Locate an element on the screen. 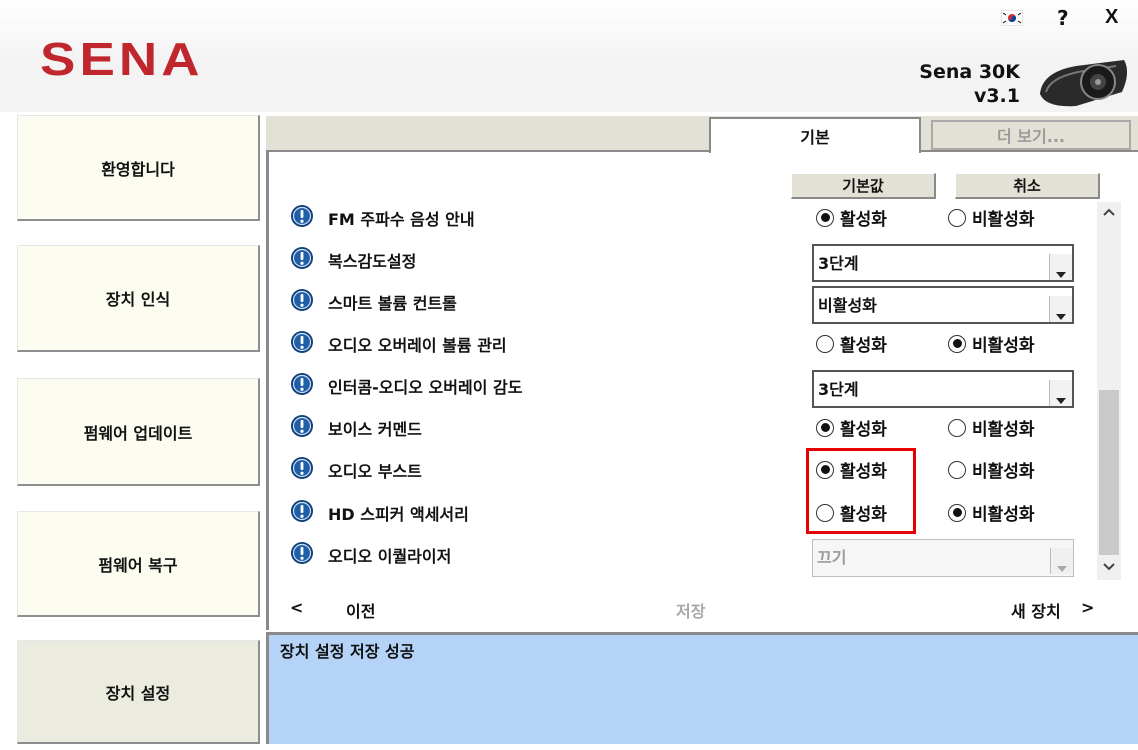 The image size is (1138, 750). save-button: 저장 is located at coordinates (690, 610).